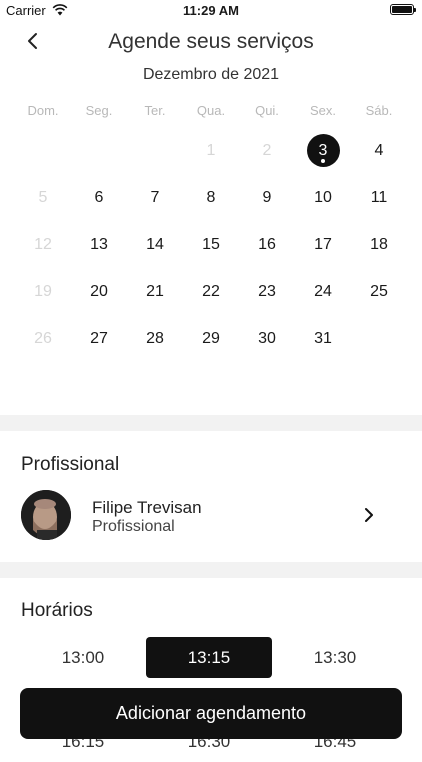 The width and height of the screenshot is (422, 762). I want to click on status-bar: Carrier 11:29 AM, so click(211, 11).